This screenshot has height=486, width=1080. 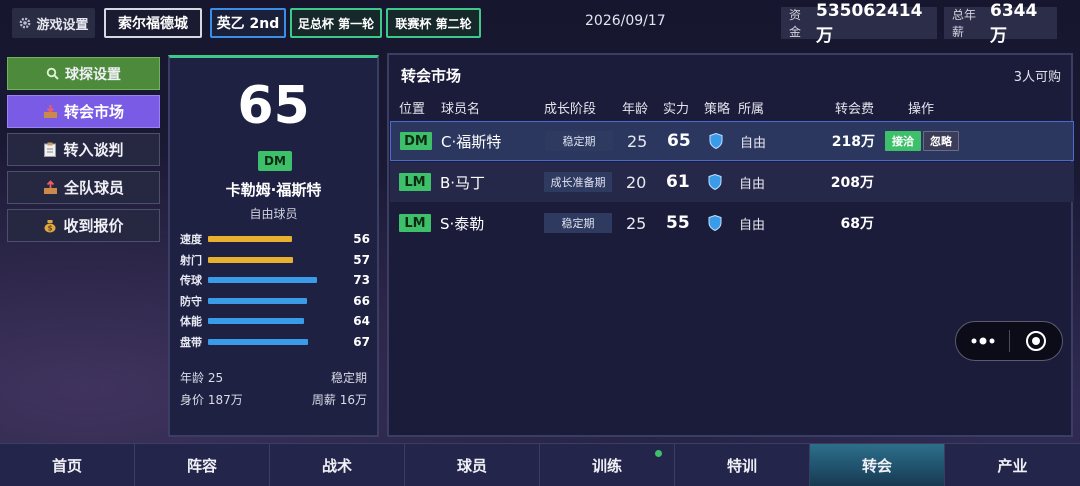 I want to click on available-count: 3人可购, so click(x=1037, y=77).